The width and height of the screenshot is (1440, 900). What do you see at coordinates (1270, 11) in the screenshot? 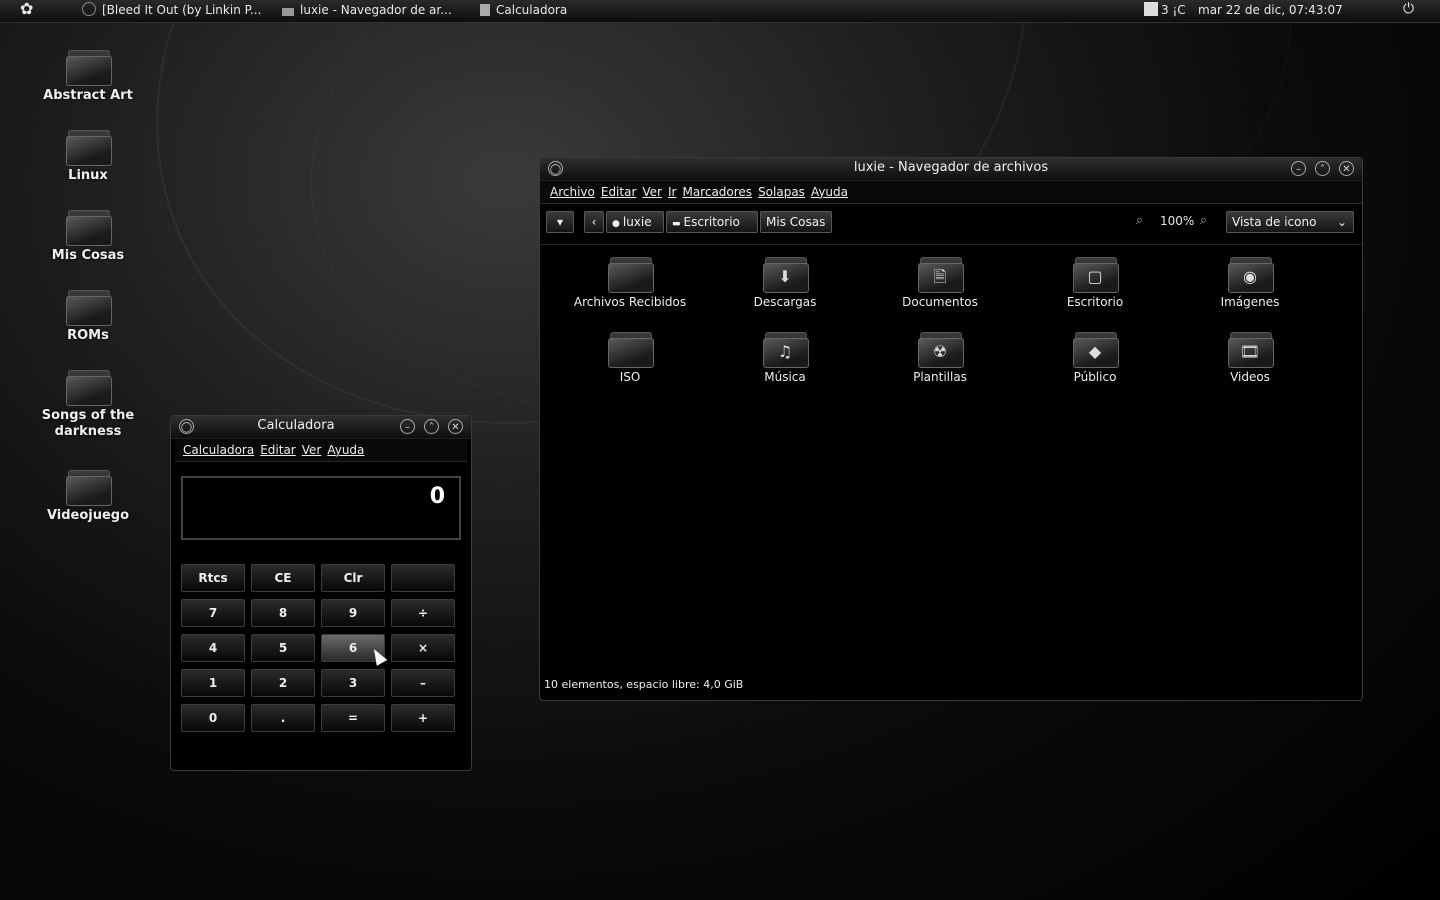
I see `clock: mar 22 de dic, 07:43:07` at bounding box center [1270, 11].